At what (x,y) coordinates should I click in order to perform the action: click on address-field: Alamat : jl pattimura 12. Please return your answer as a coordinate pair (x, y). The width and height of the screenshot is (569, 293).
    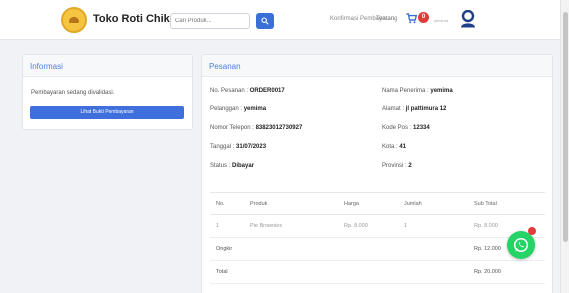
    Looking at the image, I should click on (414, 109).